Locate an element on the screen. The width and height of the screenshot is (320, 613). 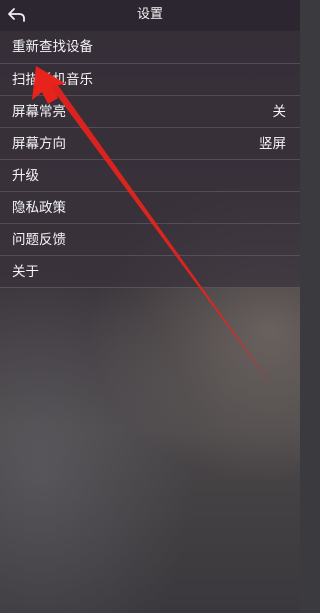
menu-item-scan-music: 扫描手机音乐 is located at coordinates (150, 79).